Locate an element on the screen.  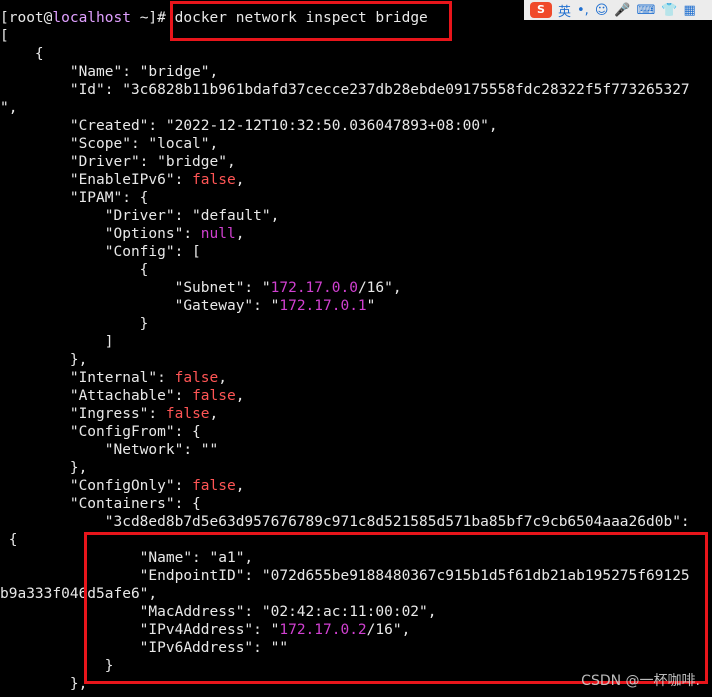
line-text: "Driver": "bridge", is located at coordinates (118, 162).